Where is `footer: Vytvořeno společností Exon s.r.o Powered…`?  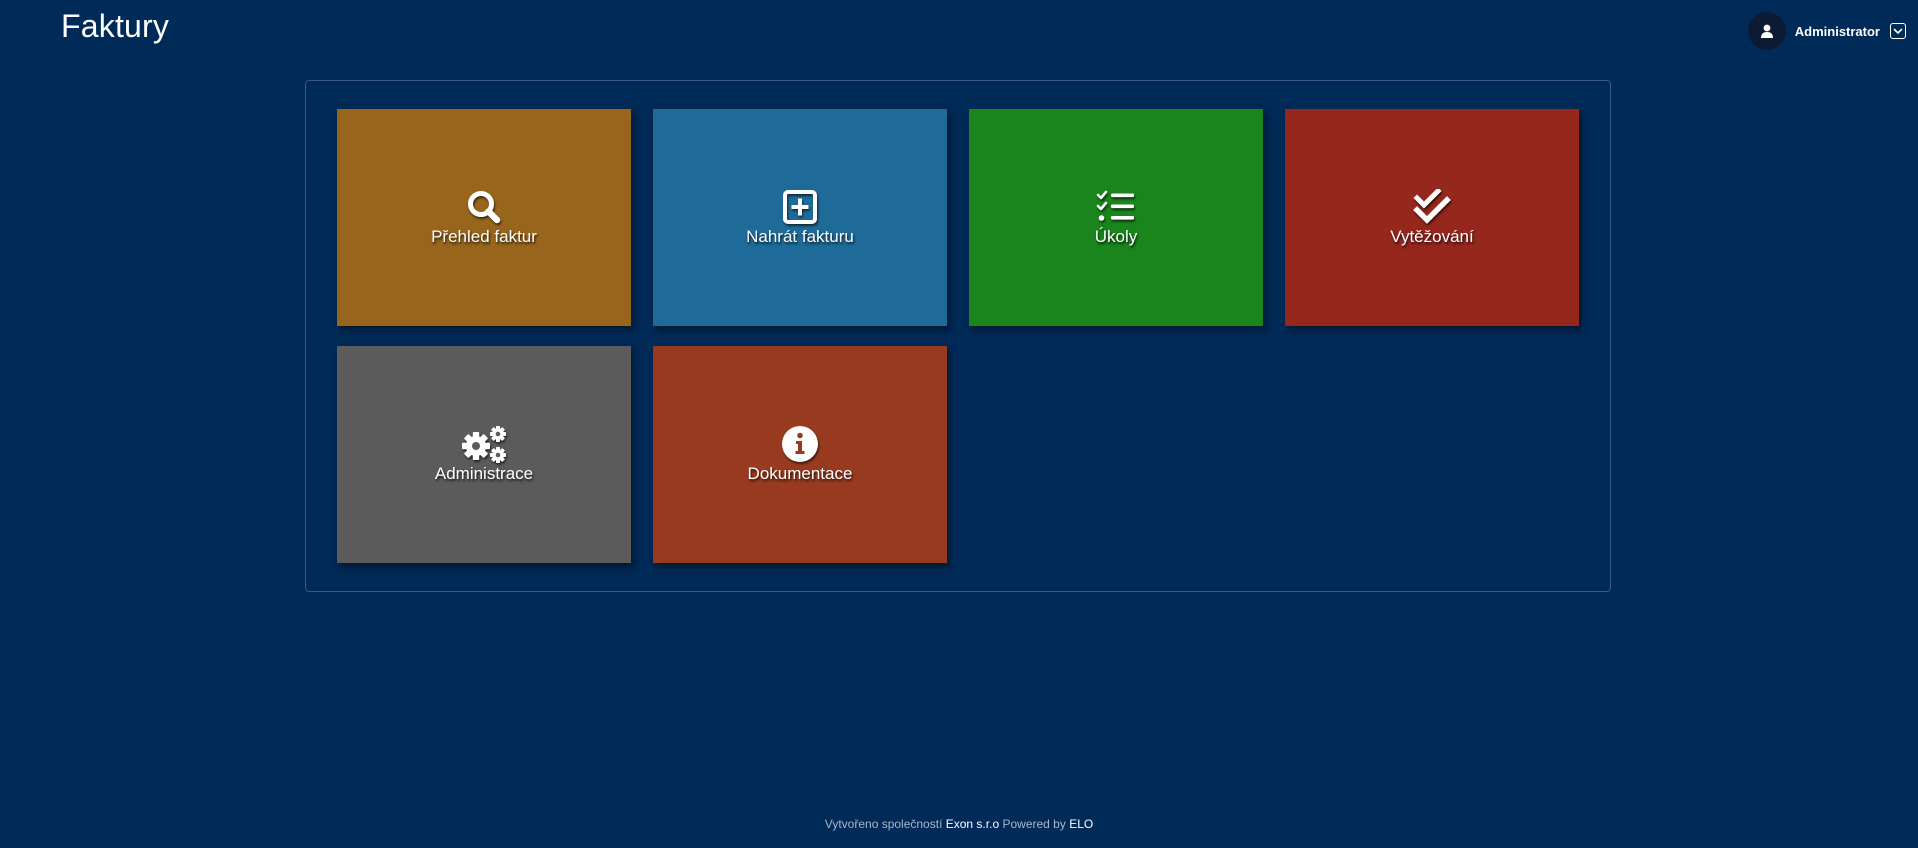
footer: Vytvořeno společností Exon s.r.o Powered… is located at coordinates (959, 824).